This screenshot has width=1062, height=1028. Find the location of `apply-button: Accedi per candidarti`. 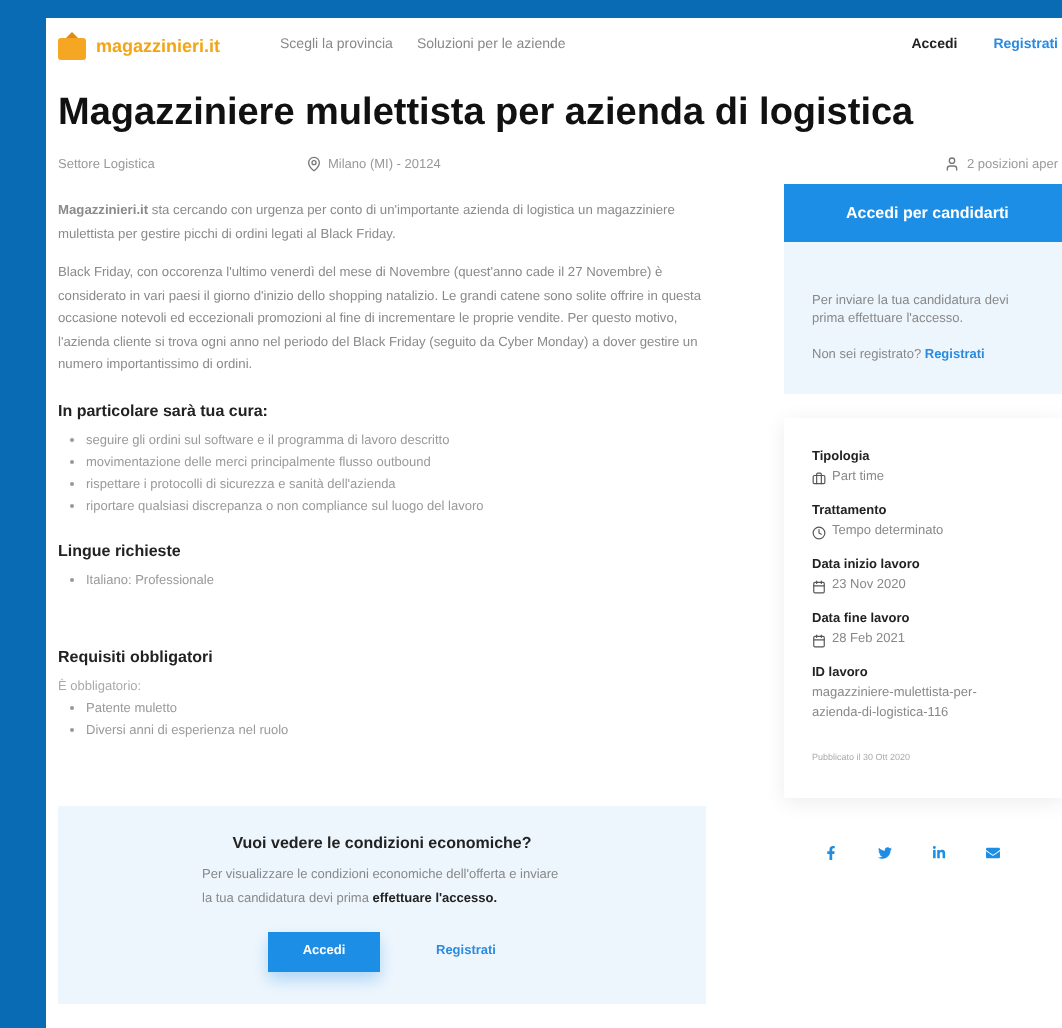

apply-button: Accedi per candidarti is located at coordinates (923, 213).